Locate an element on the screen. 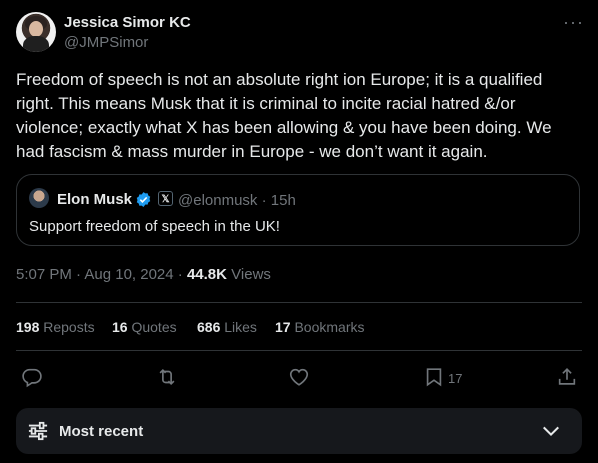  share-button is located at coordinates (567, 377).